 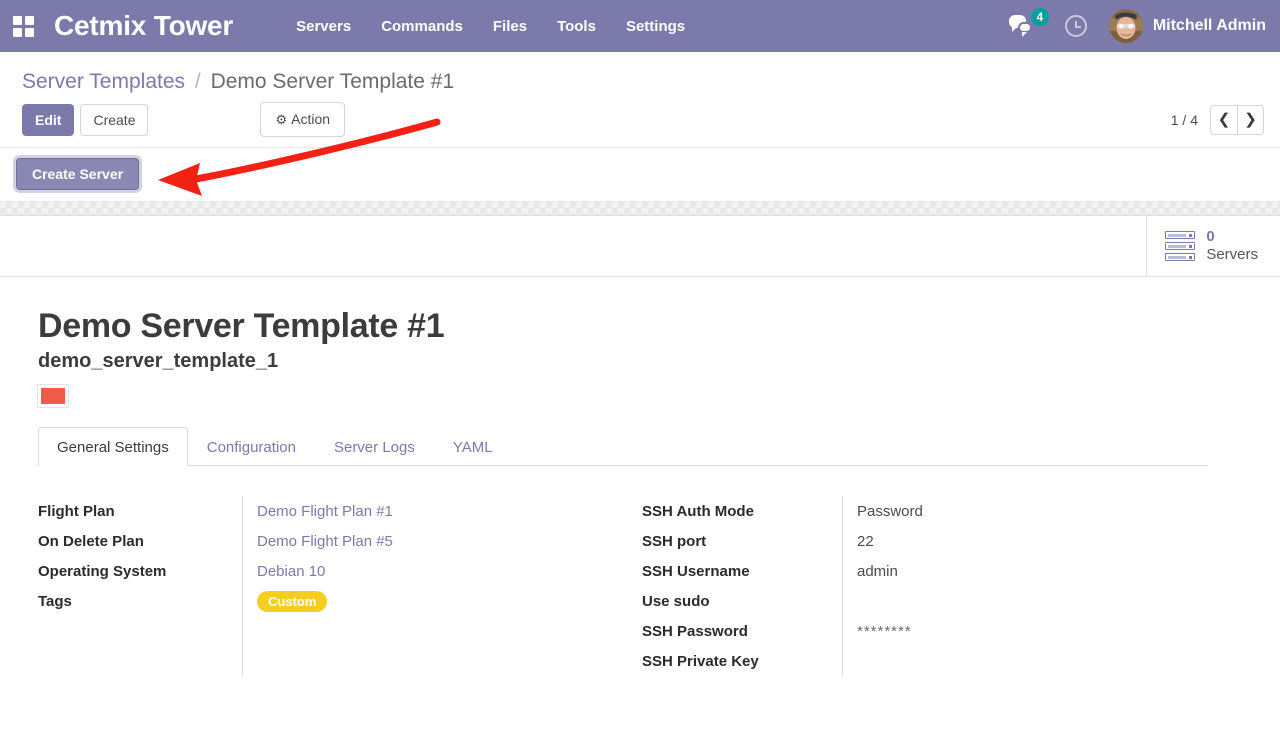 I want to click on color-swatch, so click(x=53, y=396).